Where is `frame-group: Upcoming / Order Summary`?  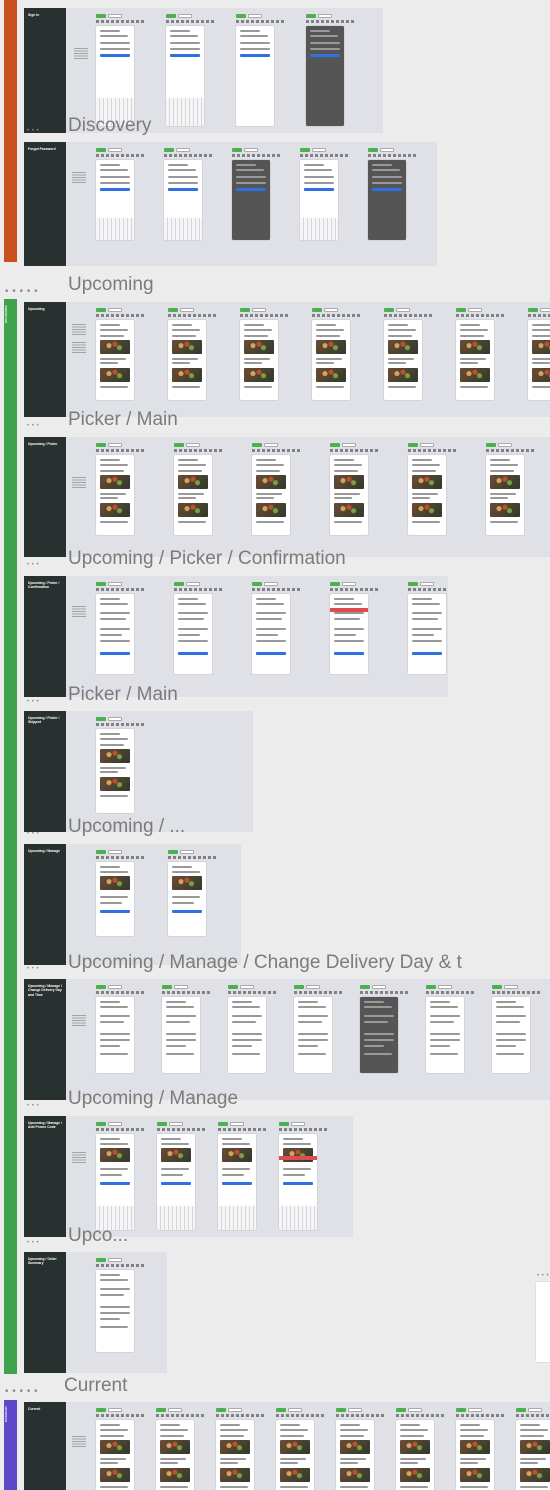
frame-group: Upcoming / Order Summary is located at coordinates (95, 1312).